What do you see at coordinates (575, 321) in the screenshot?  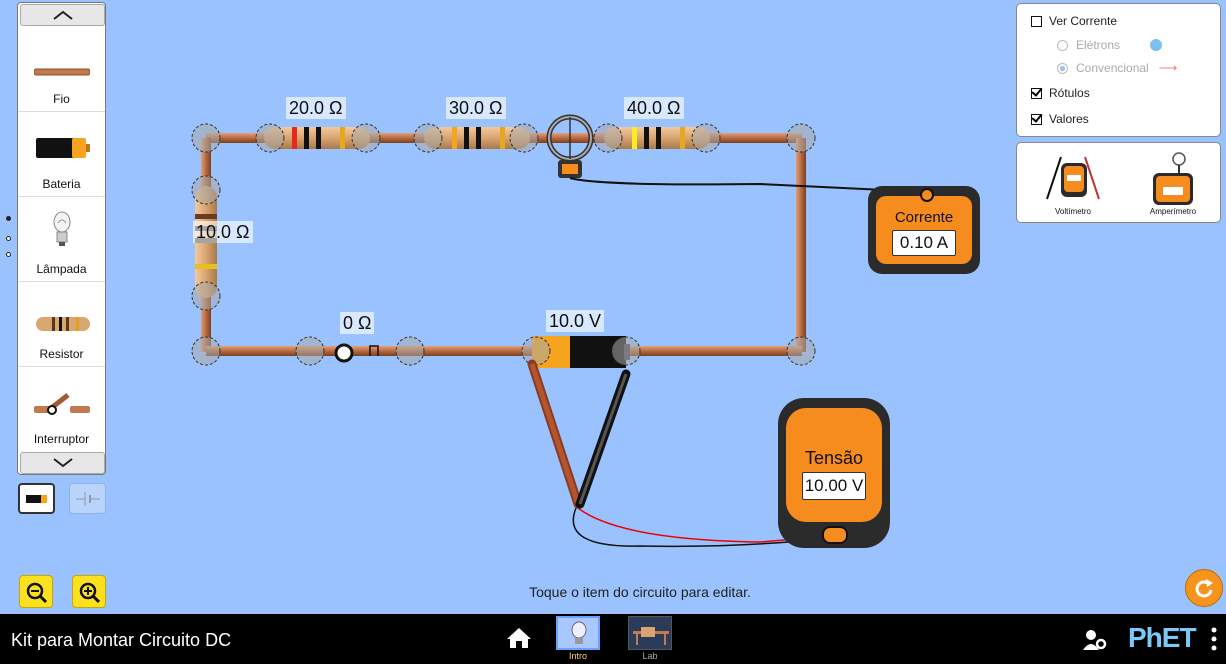 I see `battery-label: 10.0 V` at bounding box center [575, 321].